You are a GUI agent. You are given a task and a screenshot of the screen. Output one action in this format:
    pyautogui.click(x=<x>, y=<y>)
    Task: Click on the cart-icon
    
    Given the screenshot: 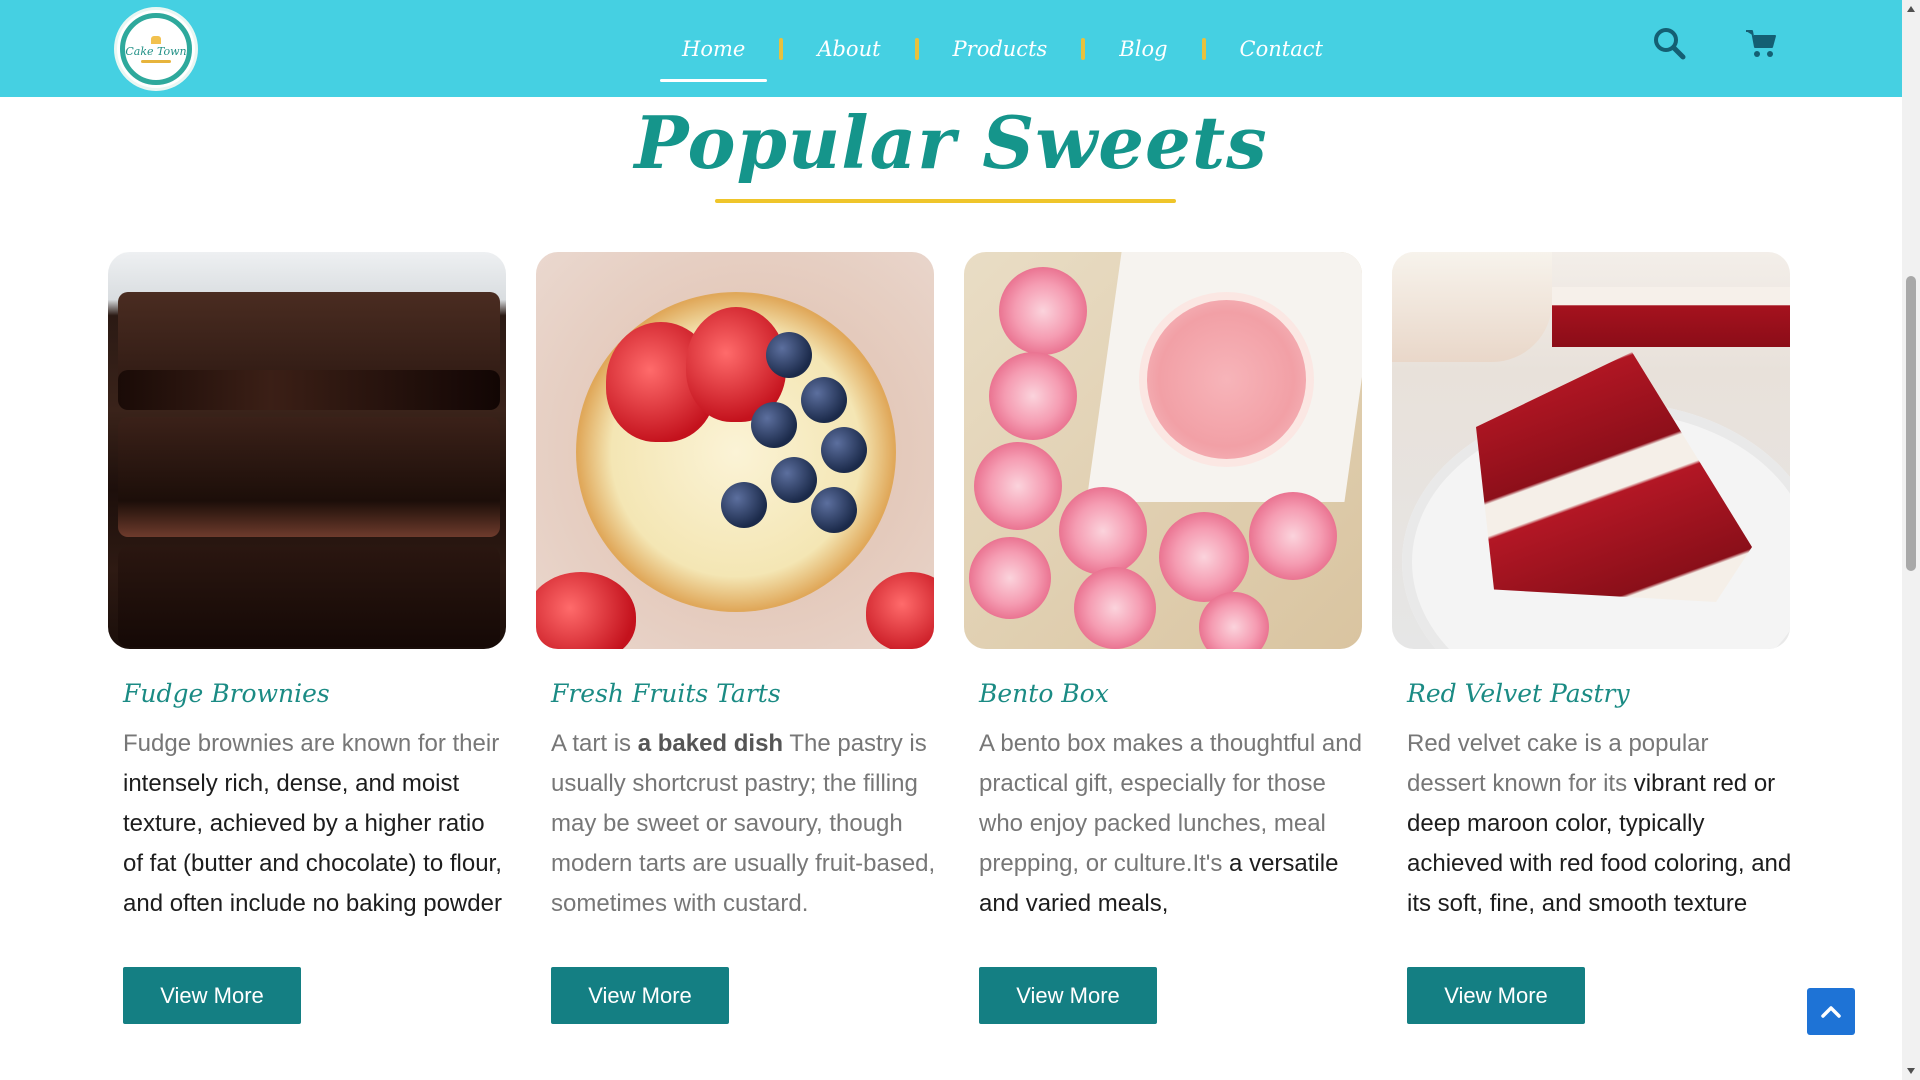 What is the action you would take?
    pyautogui.click(x=1761, y=43)
    